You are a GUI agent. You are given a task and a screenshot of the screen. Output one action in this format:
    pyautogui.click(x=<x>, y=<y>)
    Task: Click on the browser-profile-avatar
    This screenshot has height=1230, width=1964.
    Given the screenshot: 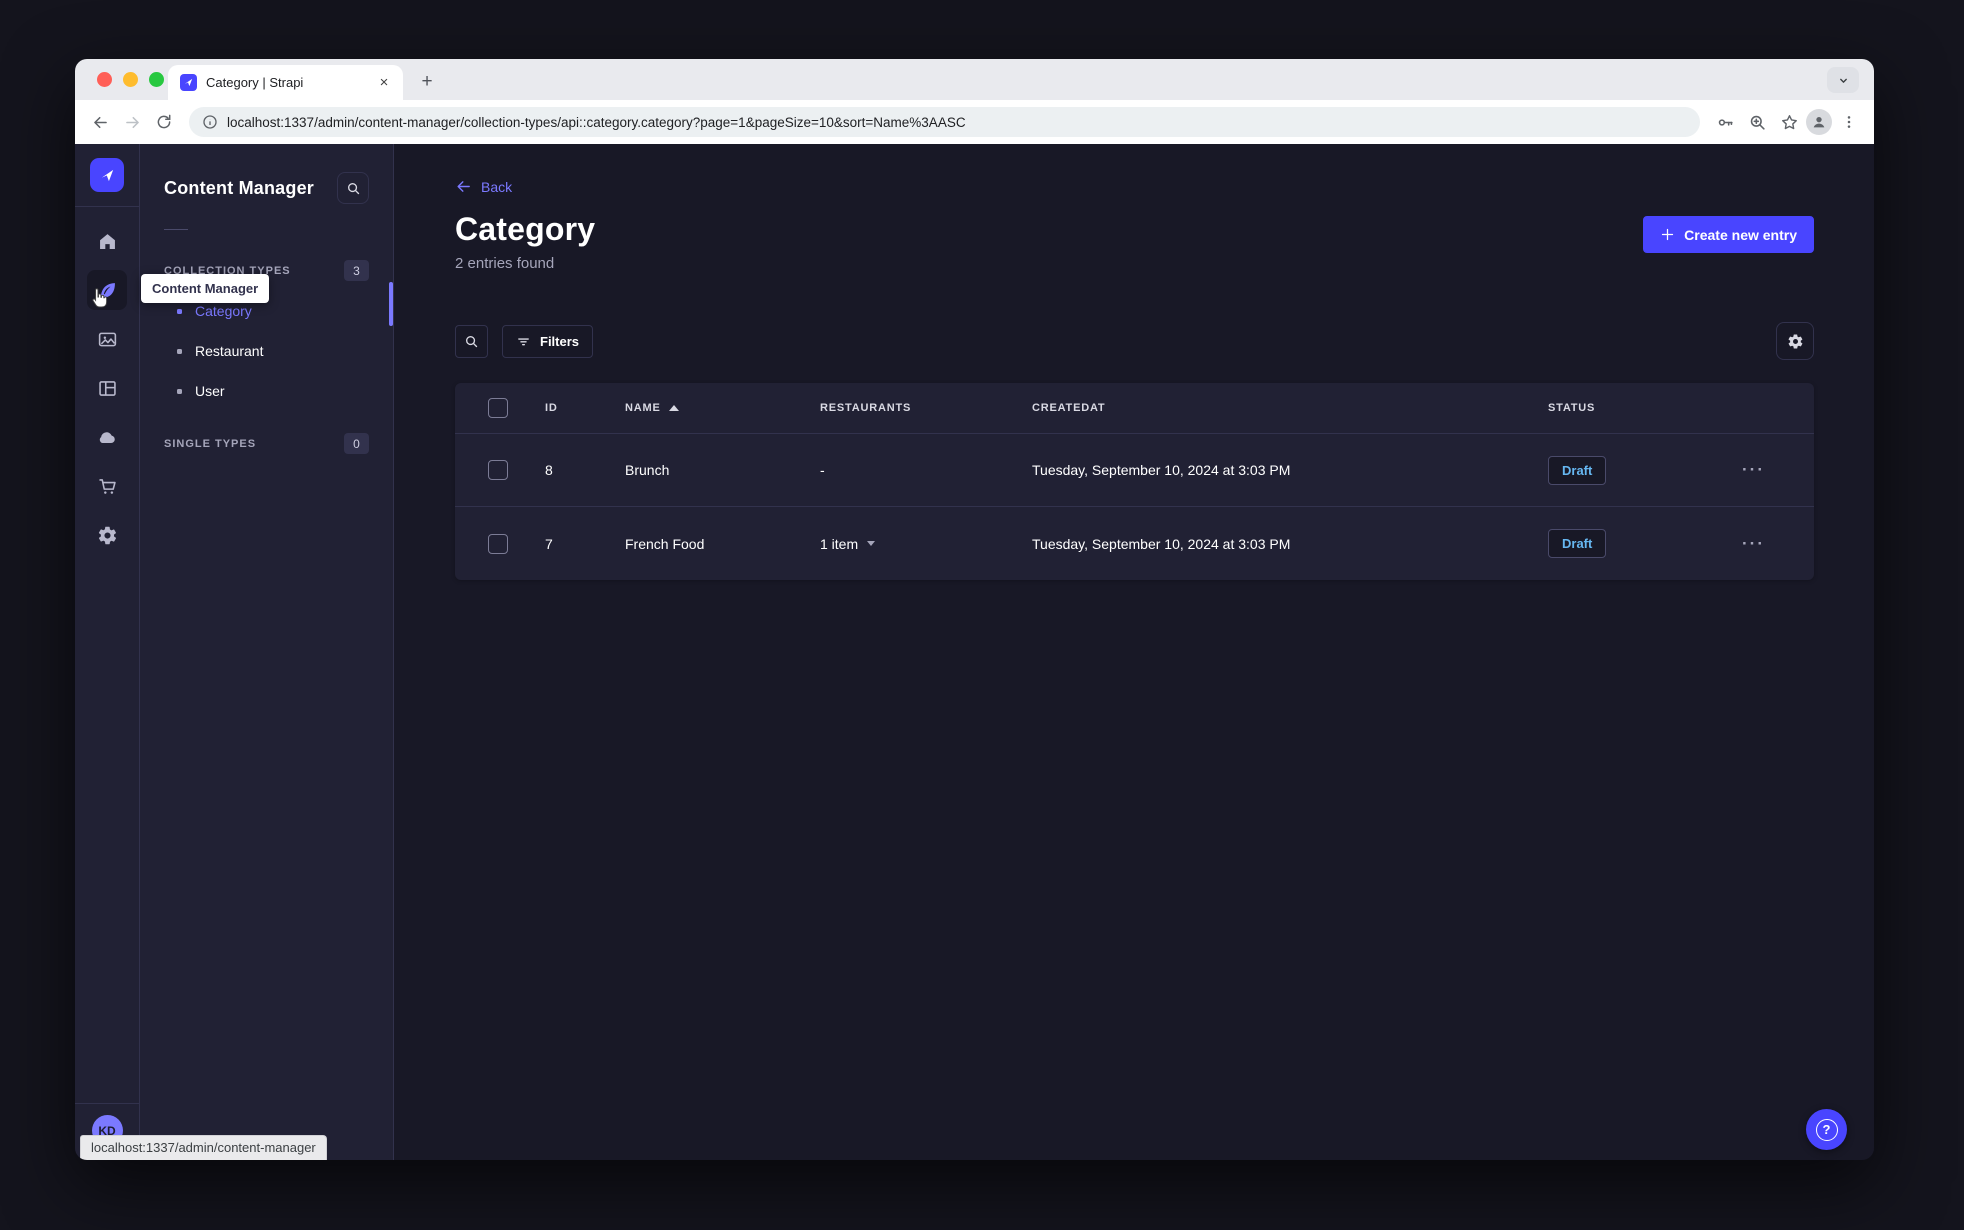 What is the action you would take?
    pyautogui.click(x=1819, y=122)
    